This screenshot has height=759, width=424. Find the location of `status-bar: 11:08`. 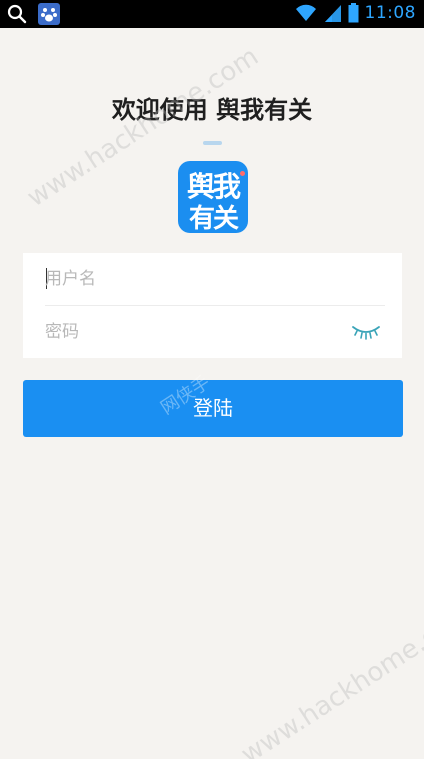

status-bar: 11:08 is located at coordinates (212, 14).